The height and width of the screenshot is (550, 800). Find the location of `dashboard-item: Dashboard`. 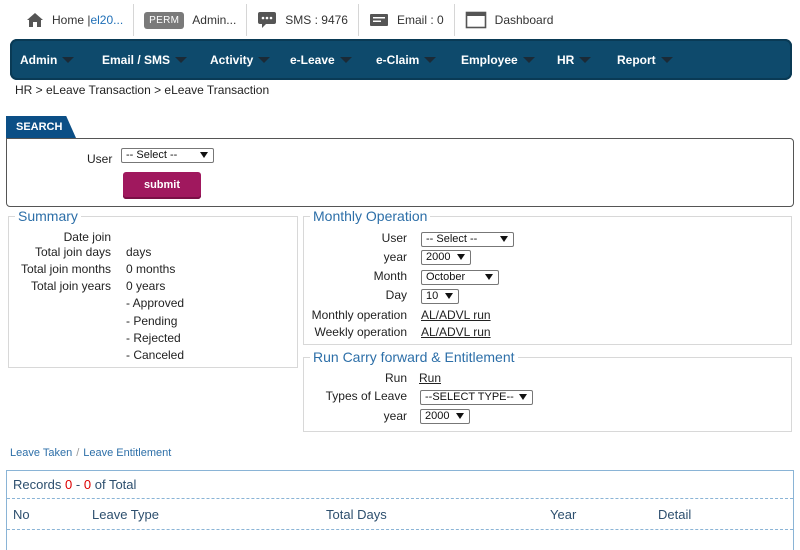

dashboard-item: Dashboard is located at coordinates (509, 20).